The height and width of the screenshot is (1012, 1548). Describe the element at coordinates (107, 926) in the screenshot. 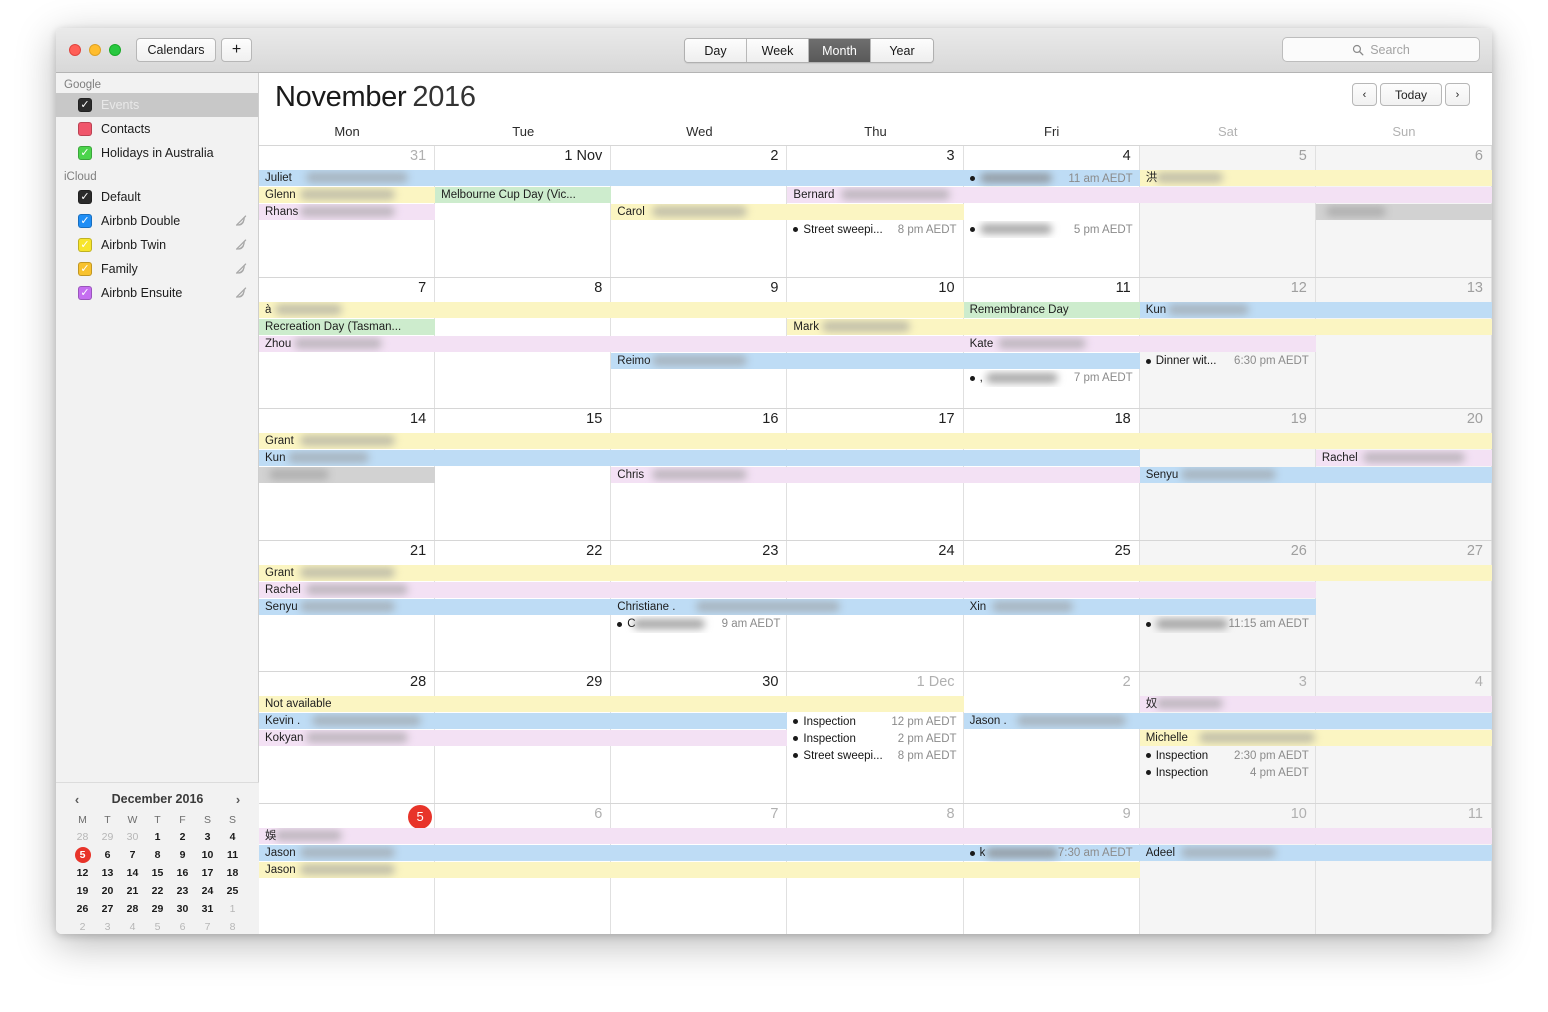

I see `mini-calendar-day: 3` at that location.